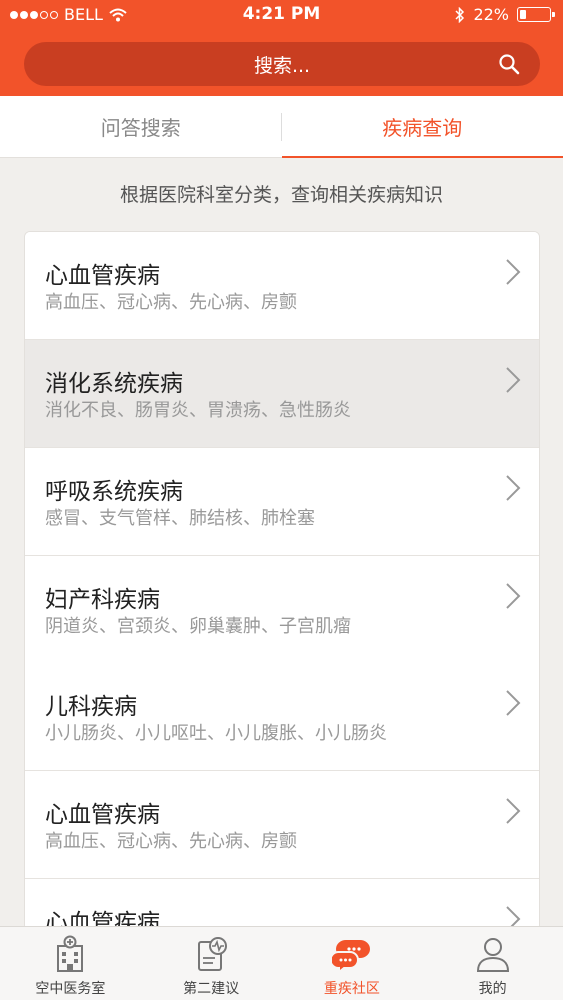 Image resolution: width=563 pixels, height=1000 pixels. I want to click on nav-item-air-clinic: 空中医务室, so click(70, 963).